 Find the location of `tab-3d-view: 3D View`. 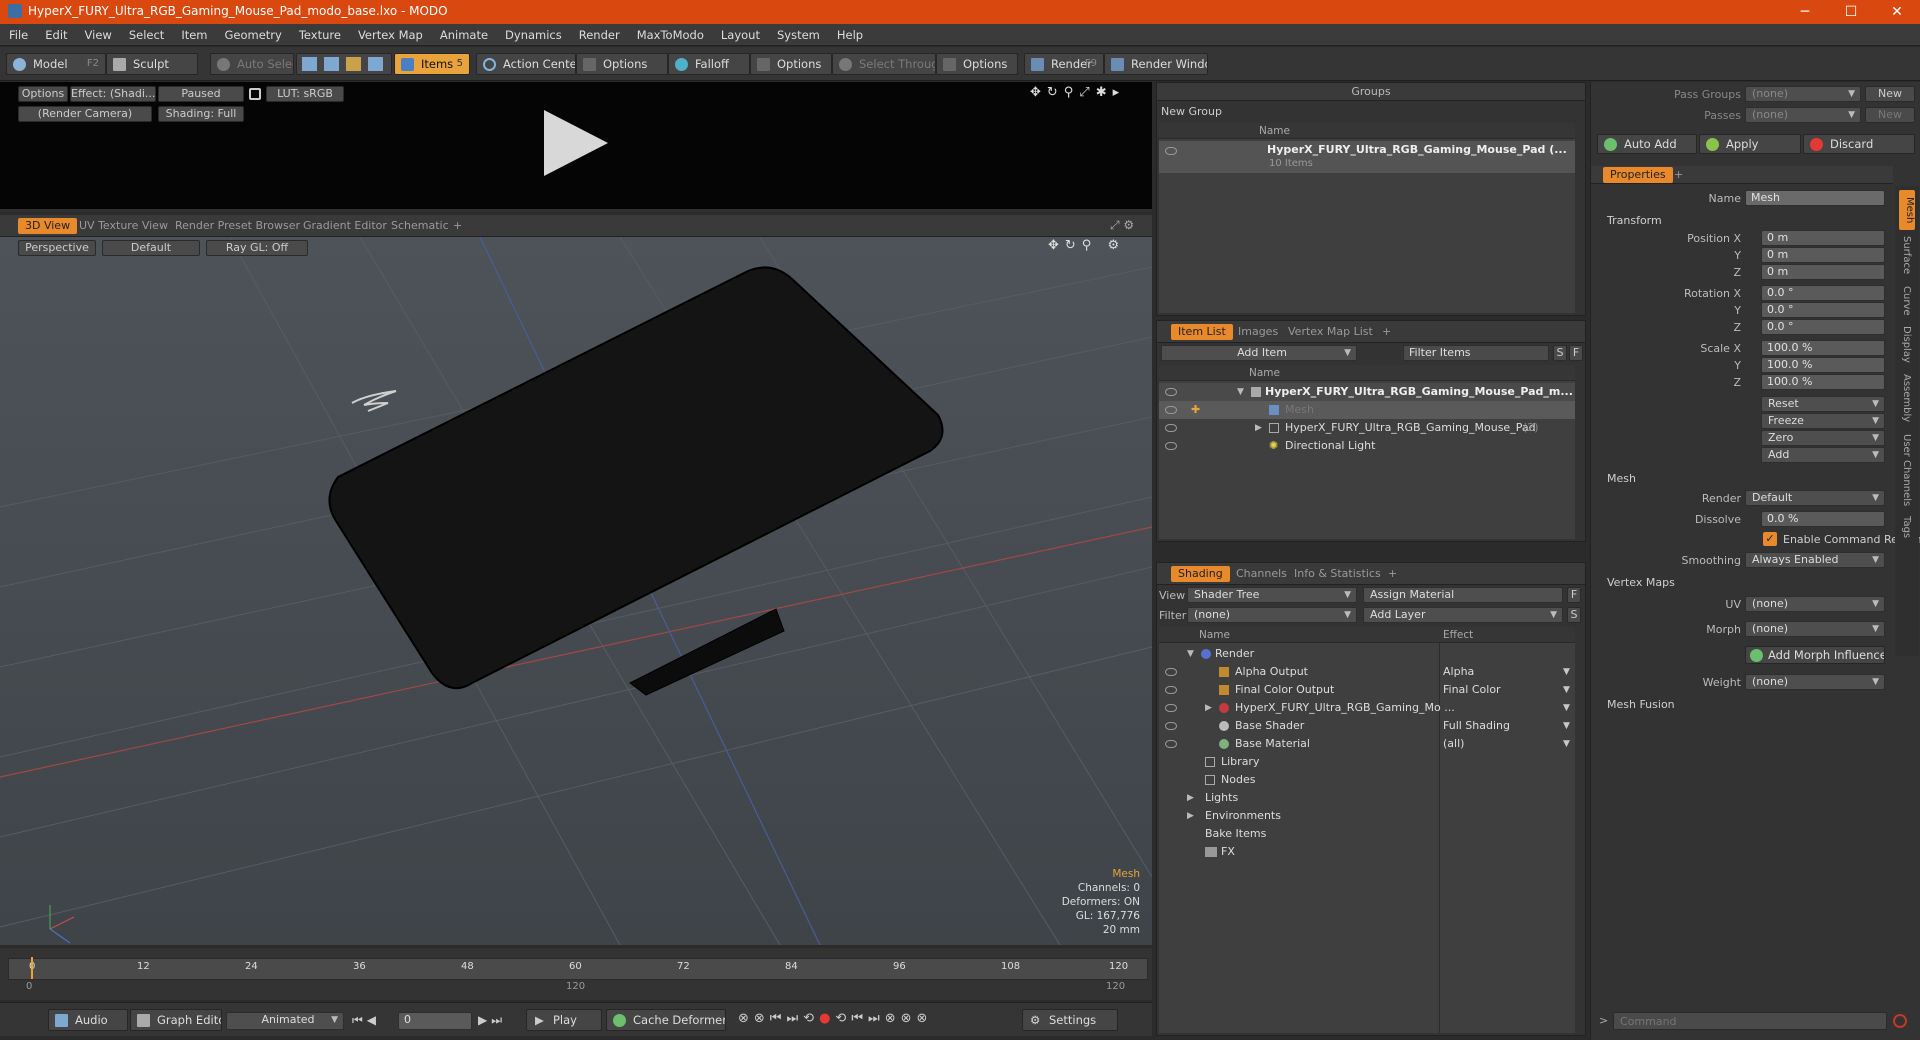

tab-3d-view: 3D View is located at coordinates (48, 226).